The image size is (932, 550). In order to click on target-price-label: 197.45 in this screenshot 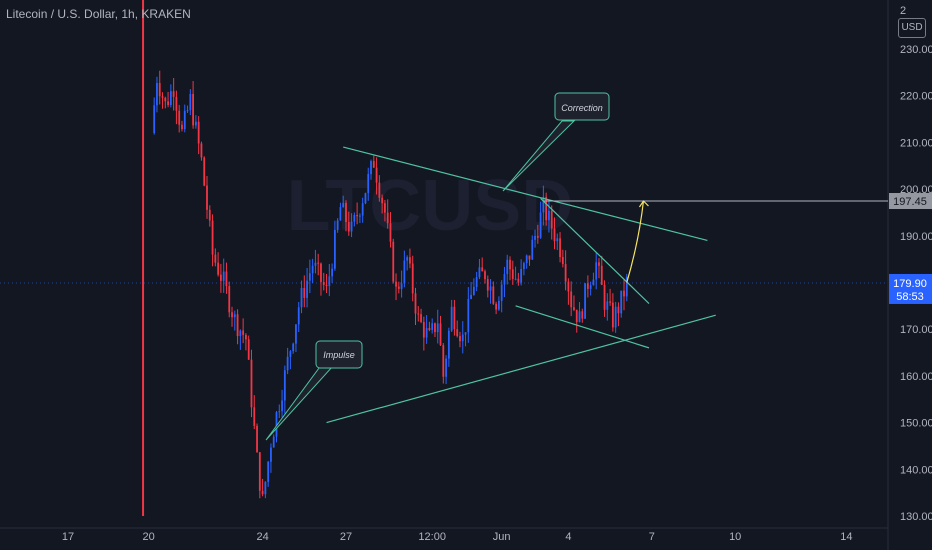, I will do `click(910, 202)`.